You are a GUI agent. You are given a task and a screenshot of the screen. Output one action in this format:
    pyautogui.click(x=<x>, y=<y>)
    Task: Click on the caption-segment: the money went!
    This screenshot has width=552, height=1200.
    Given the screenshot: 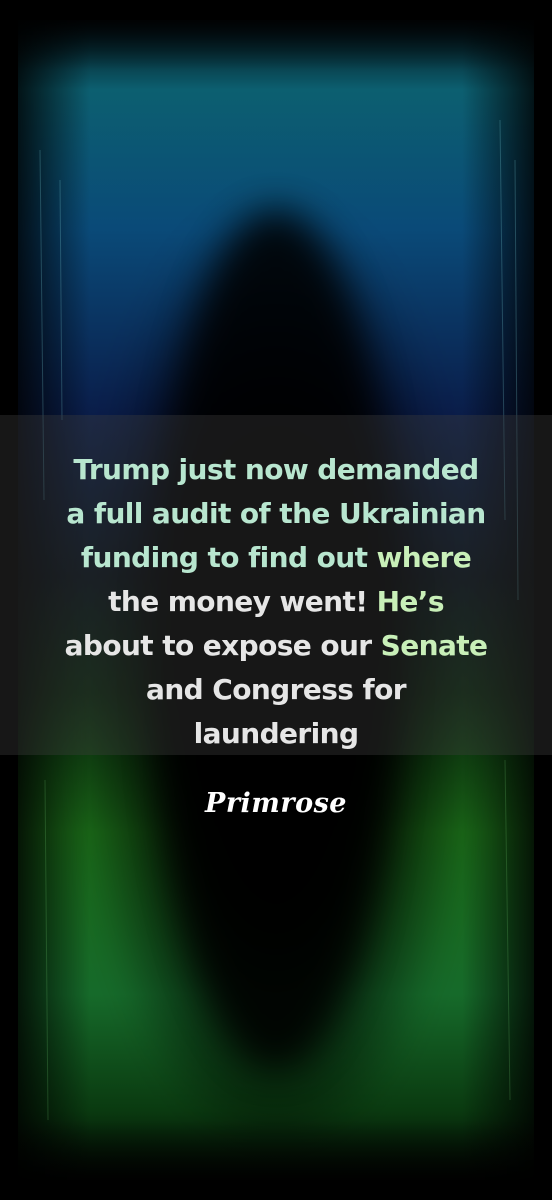 What is the action you would take?
    pyautogui.click(x=242, y=601)
    